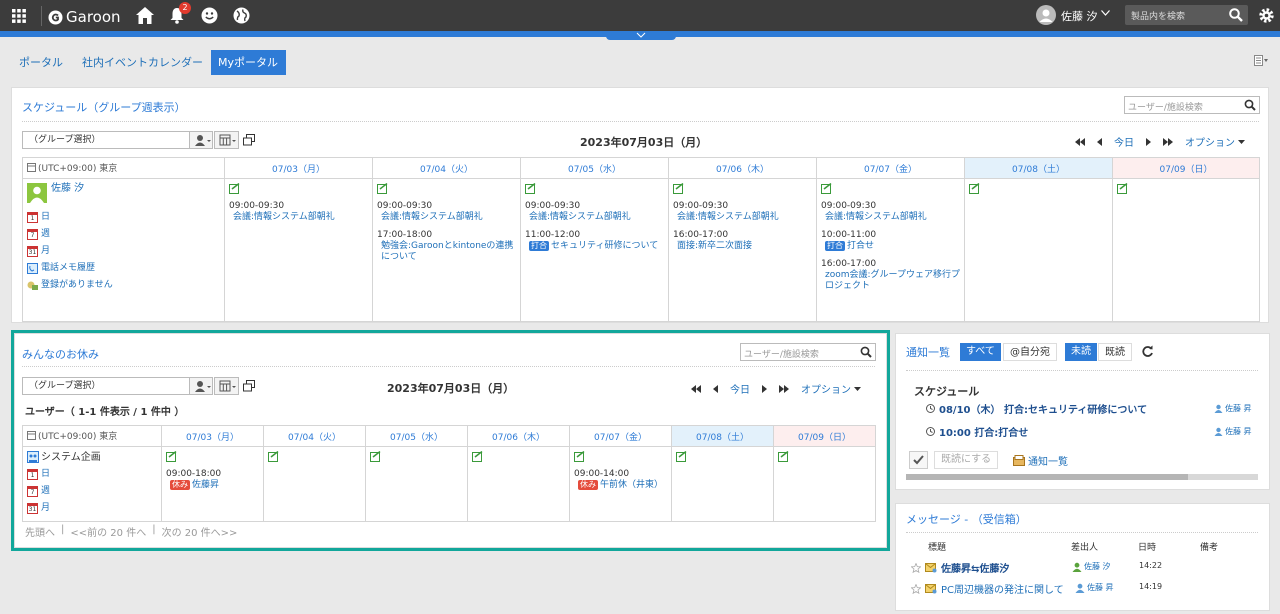 The image size is (1280, 614). I want to click on day-cell: 09:00-14:00 休み 午前休（井東）, so click(620, 484).